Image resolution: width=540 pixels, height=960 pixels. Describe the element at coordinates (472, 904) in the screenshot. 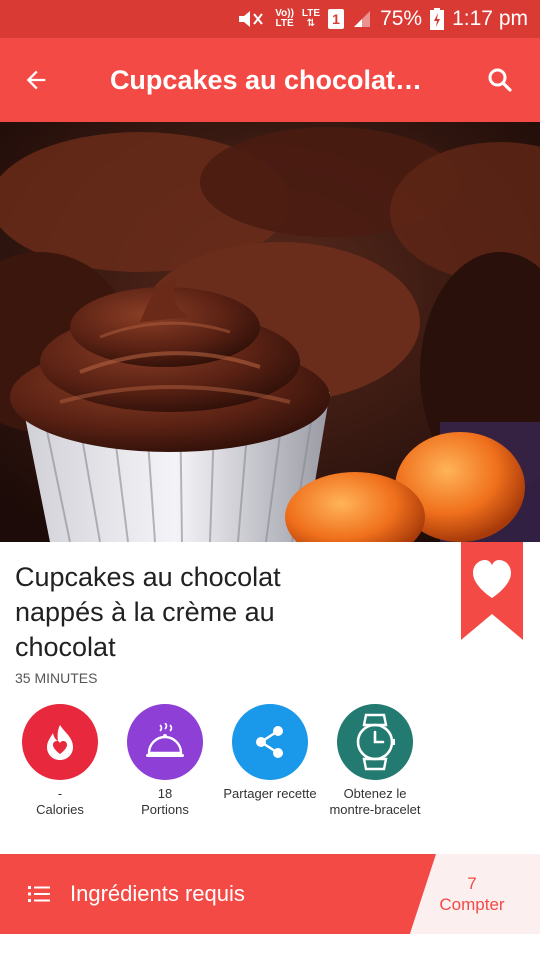

I see `ingredients-count-label: Compter` at that location.